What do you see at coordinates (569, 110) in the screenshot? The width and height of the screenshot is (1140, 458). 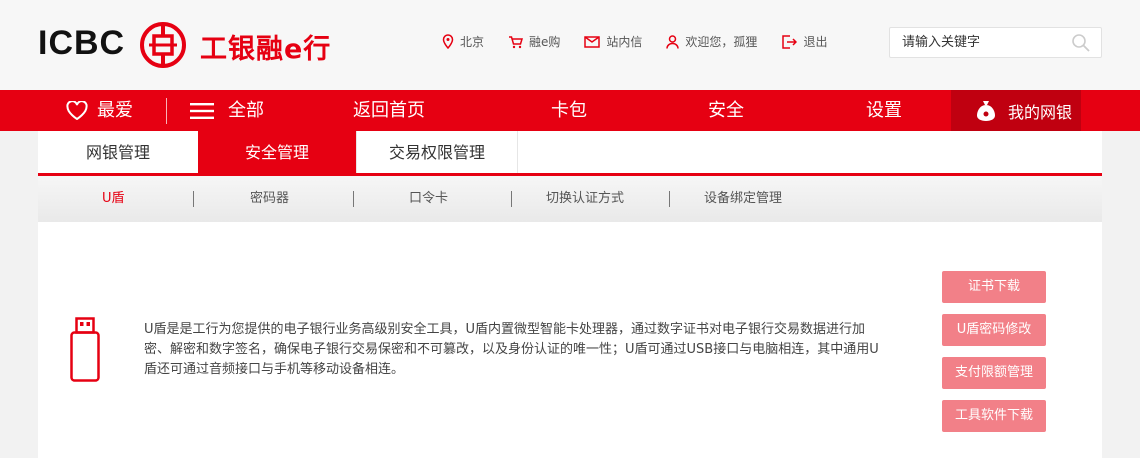 I see `nav-cardbag: 卡包` at bounding box center [569, 110].